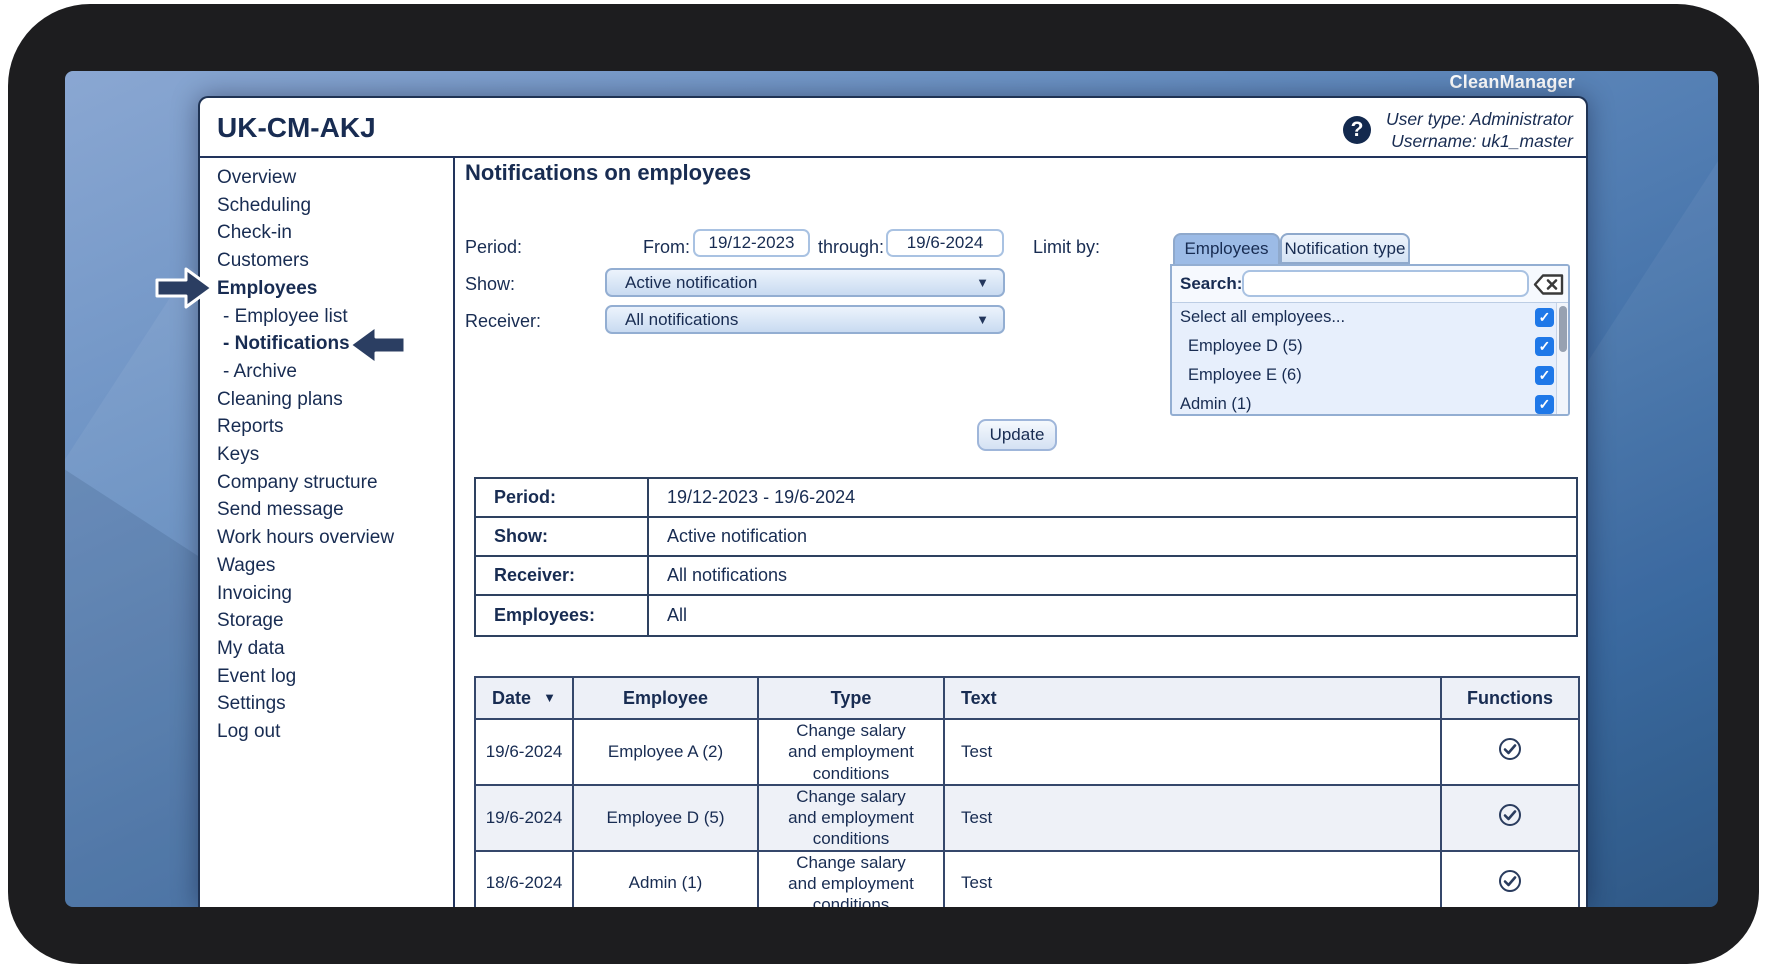 The width and height of the screenshot is (1767, 971). I want to click on tab-notification-type: Notification type, so click(1345, 248).